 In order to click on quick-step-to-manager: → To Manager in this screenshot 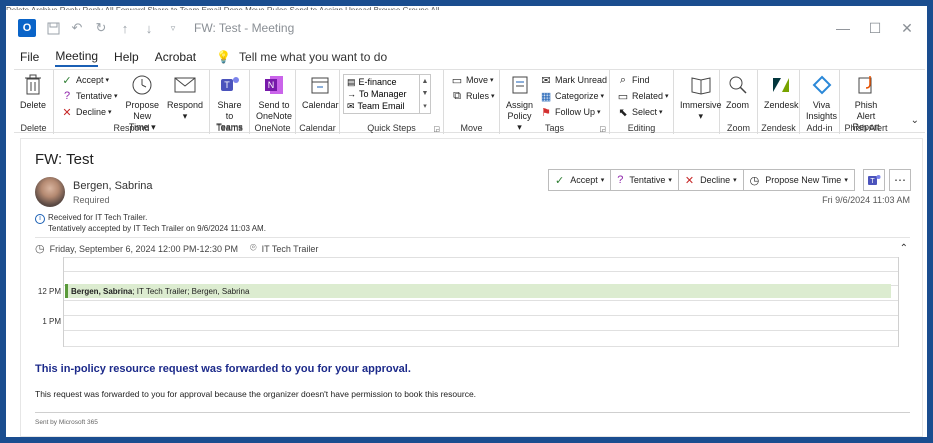, I will do `click(387, 94)`.